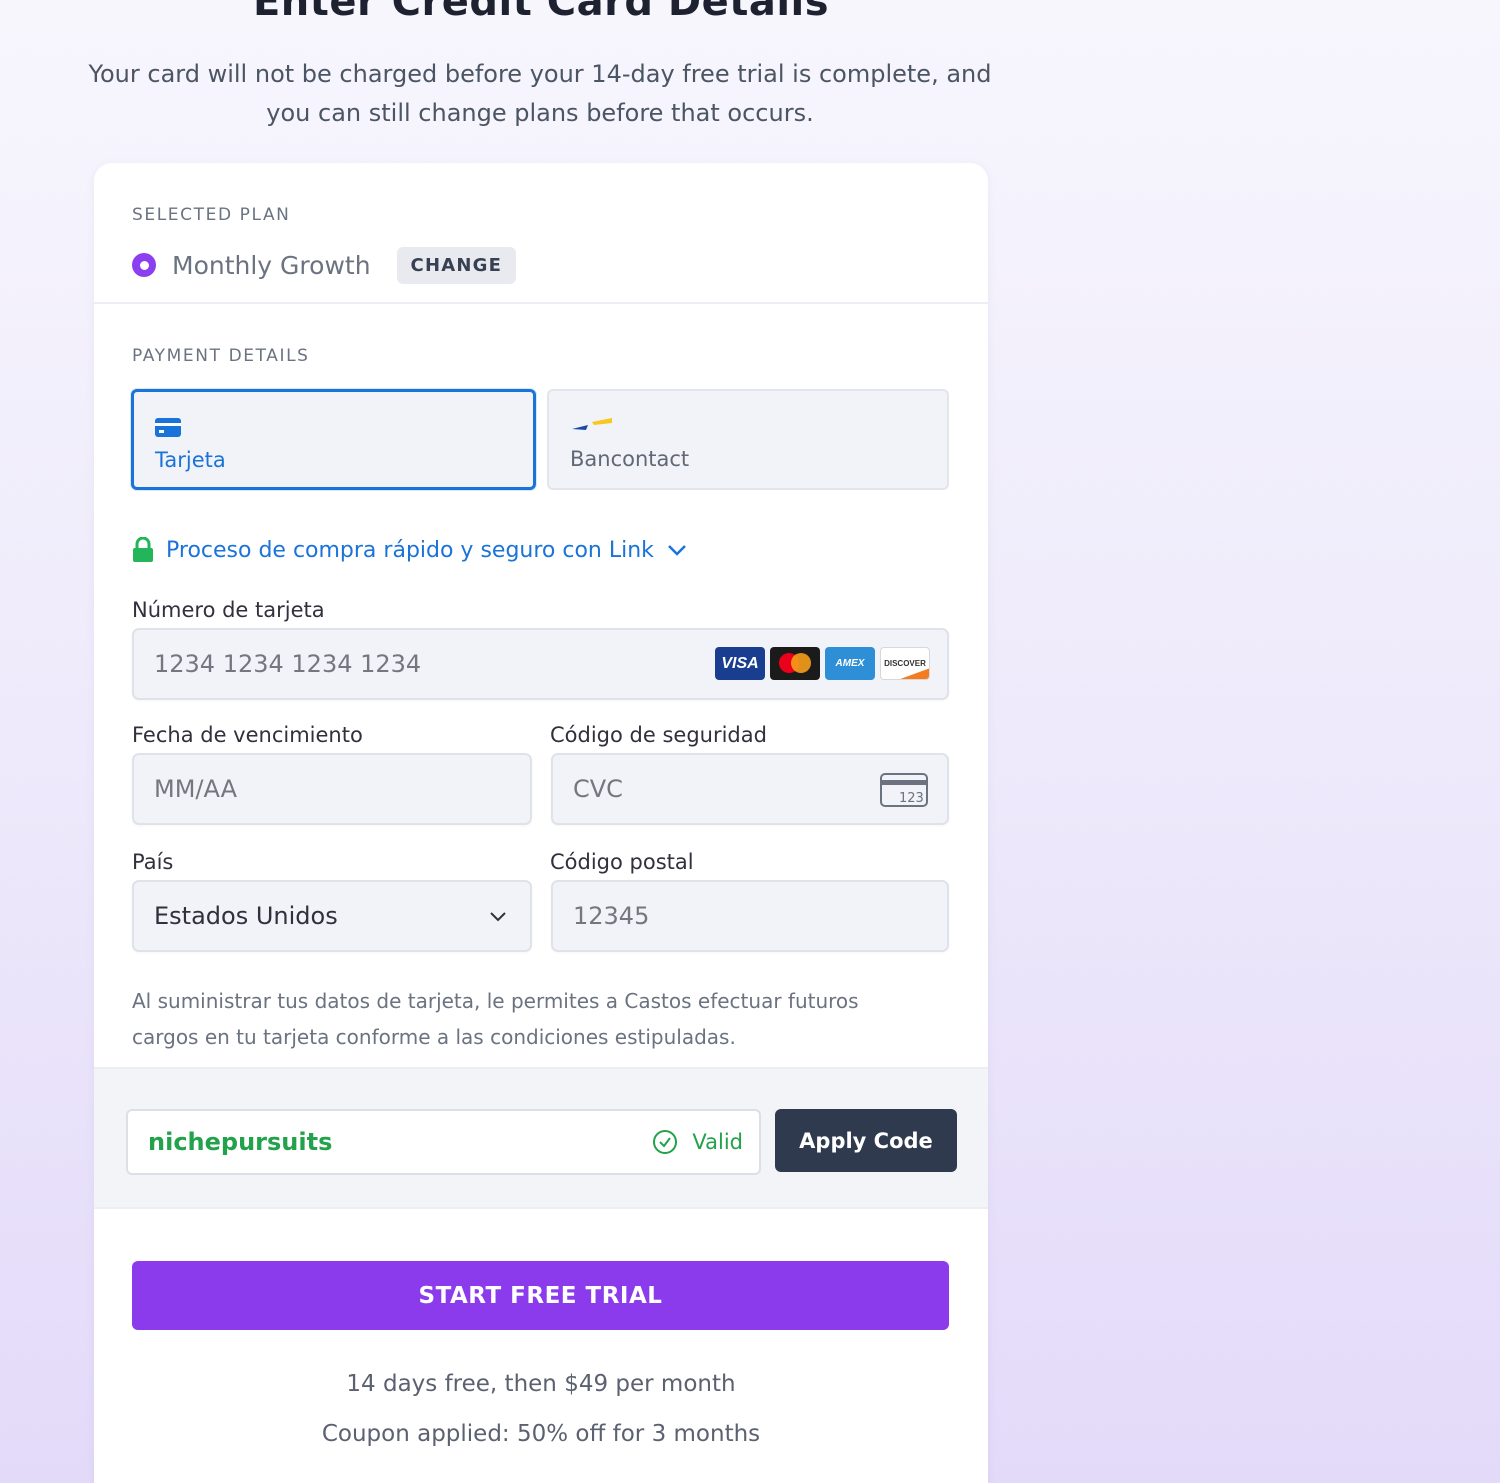 This screenshot has height=1483, width=1500. I want to click on postal-label: Código postal, so click(622, 862).